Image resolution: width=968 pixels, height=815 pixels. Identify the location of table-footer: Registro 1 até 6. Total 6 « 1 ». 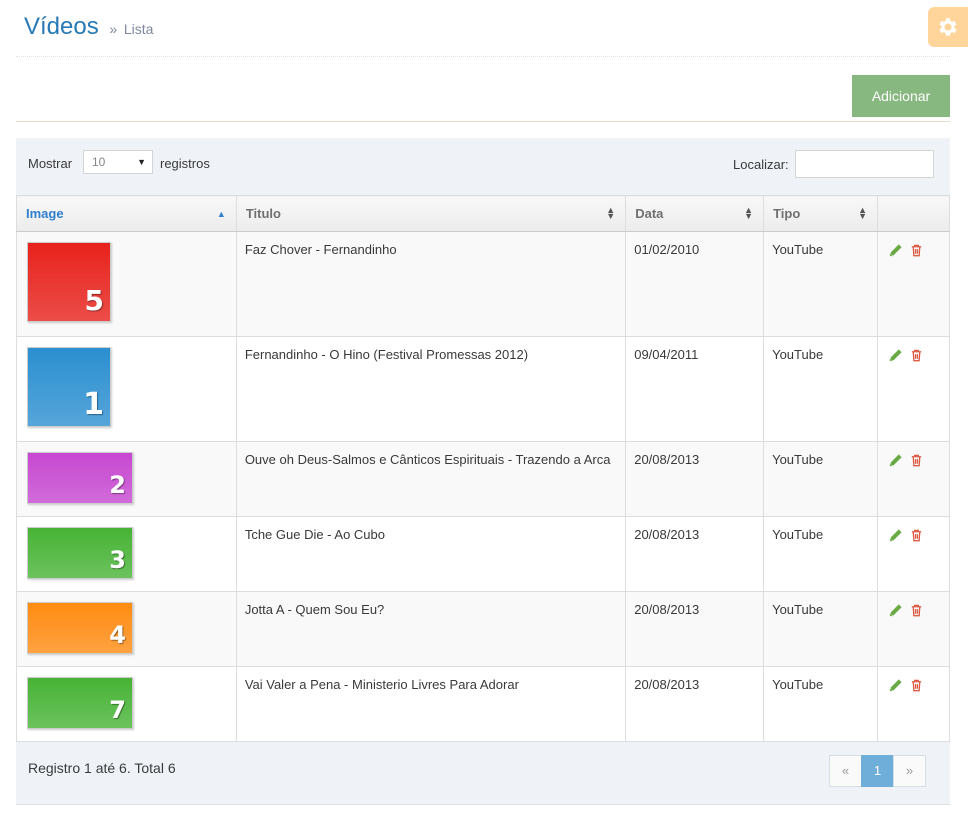
(483, 773).